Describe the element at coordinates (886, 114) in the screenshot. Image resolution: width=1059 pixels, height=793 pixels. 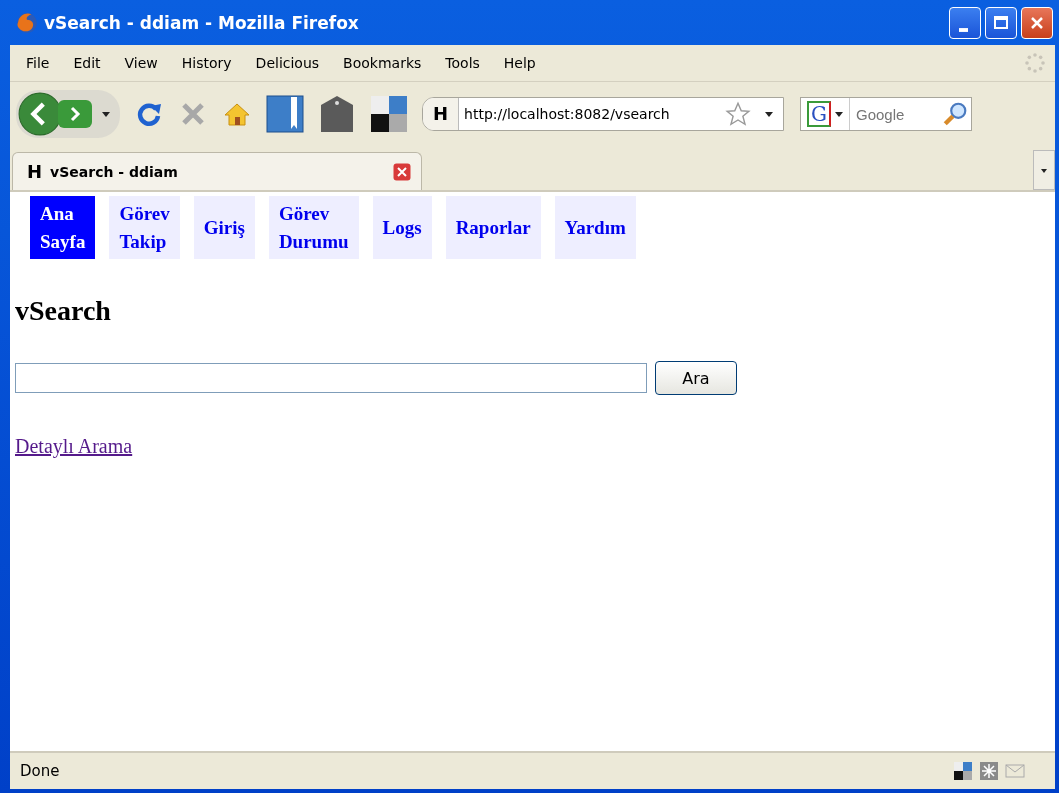
I see `search-box: G Google` at that location.